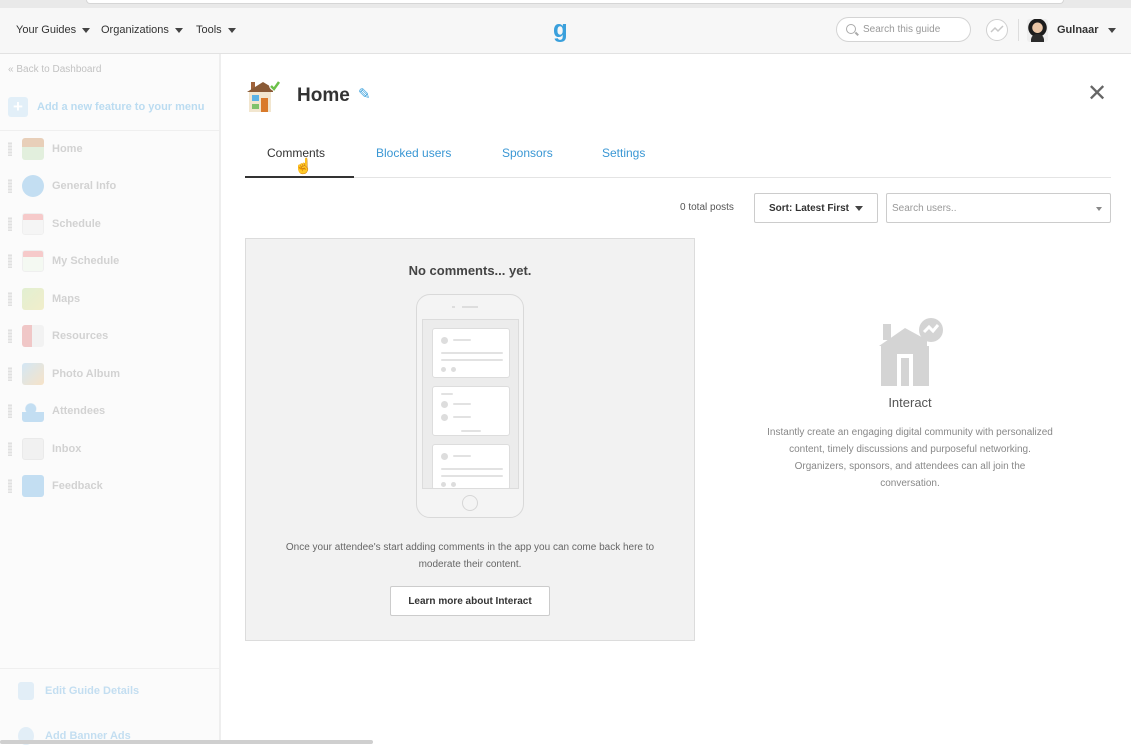  I want to click on app-logo: g, so click(560, 30).